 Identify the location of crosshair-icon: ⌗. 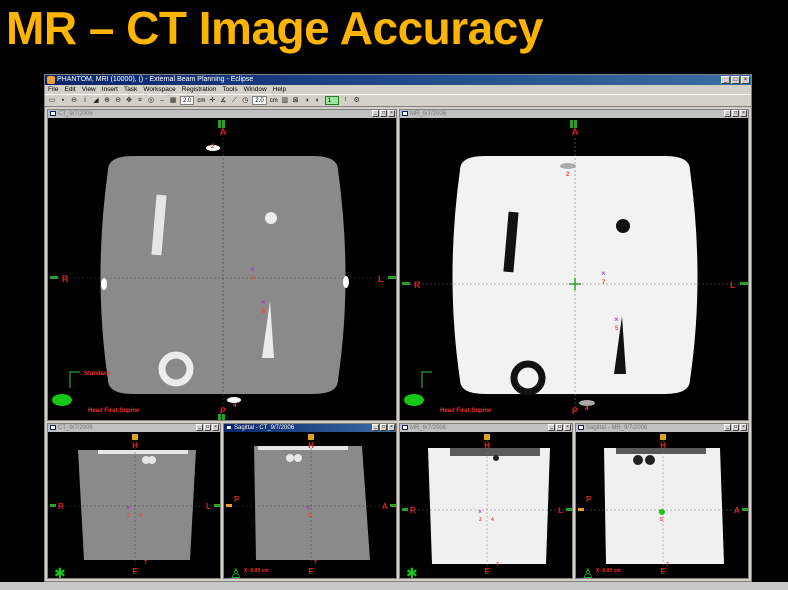
(140, 101).